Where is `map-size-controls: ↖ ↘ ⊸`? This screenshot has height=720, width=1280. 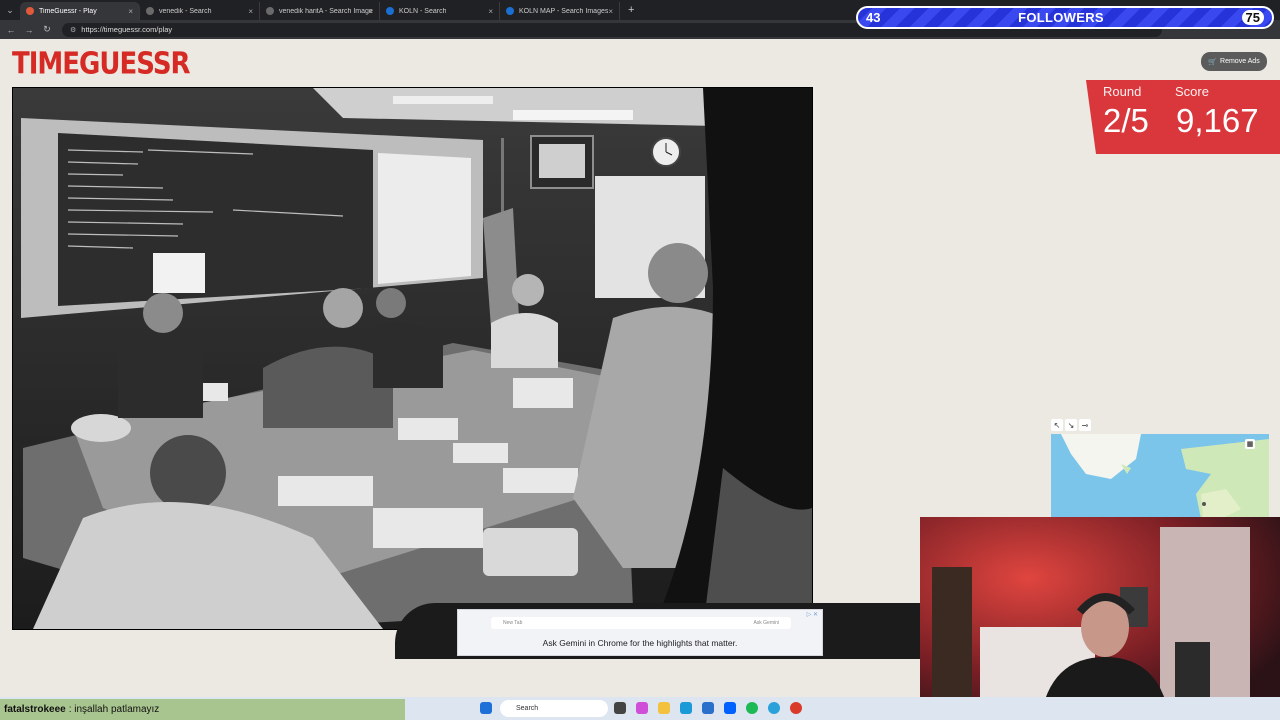
map-size-controls: ↖ ↘ ⊸ is located at coordinates (1071, 425).